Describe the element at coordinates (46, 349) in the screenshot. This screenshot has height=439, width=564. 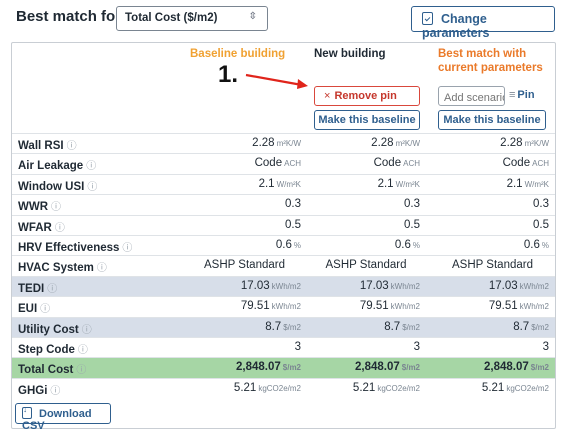
I see `row-label-text: Step Code` at that location.